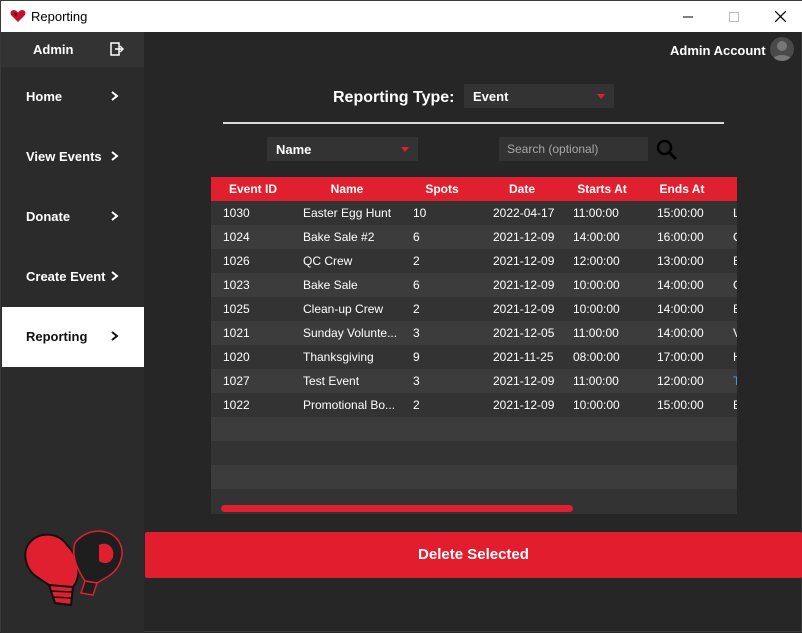 This screenshot has width=802, height=633. Describe the element at coordinates (596, 261) in the screenshot. I see `cell-starts-at: 12:00:00` at that location.